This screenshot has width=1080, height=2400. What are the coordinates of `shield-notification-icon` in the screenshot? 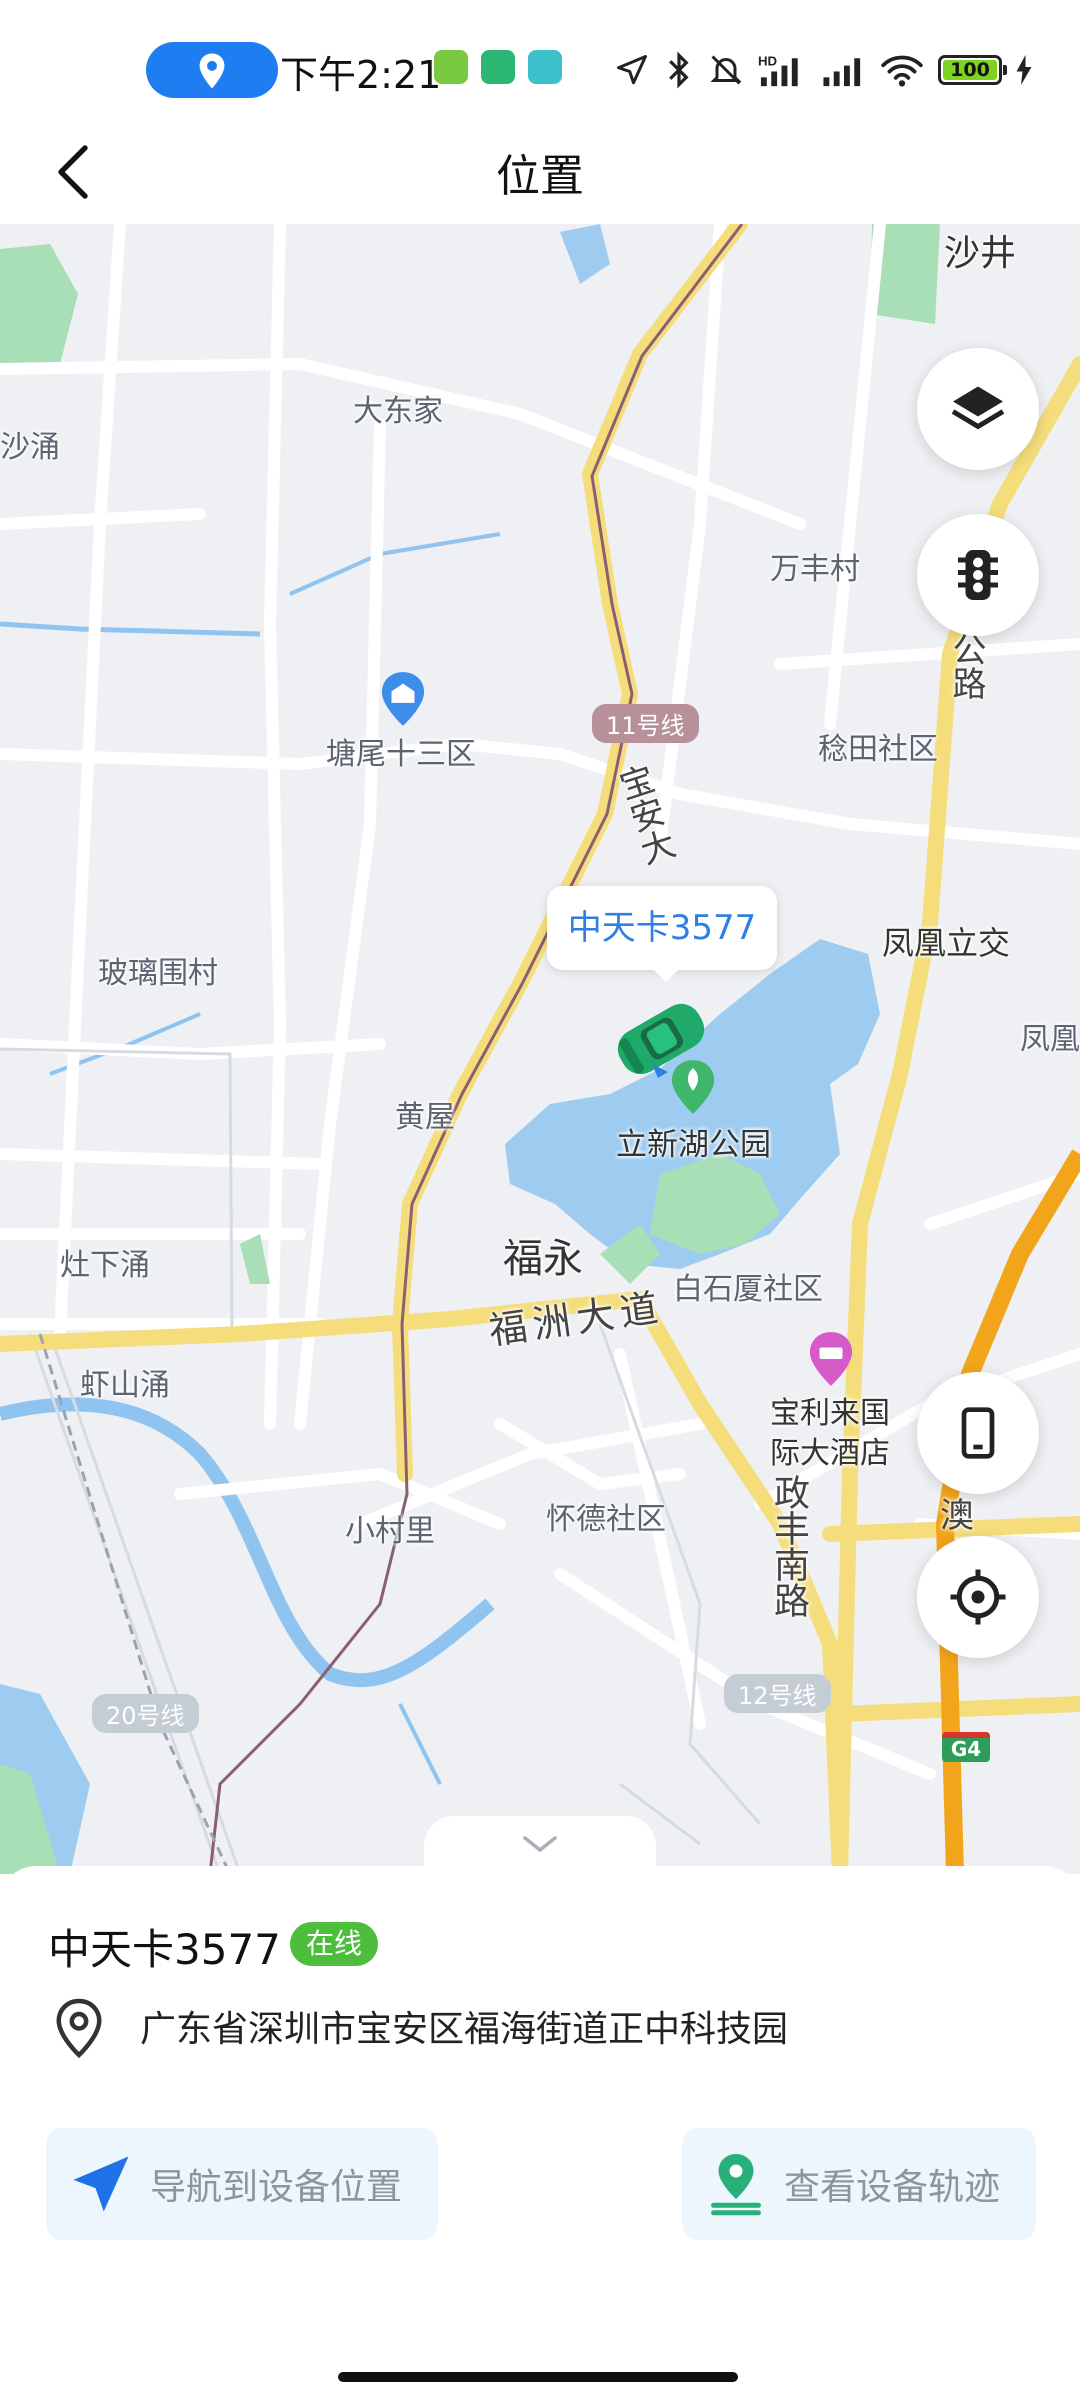 It's located at (498, 67).